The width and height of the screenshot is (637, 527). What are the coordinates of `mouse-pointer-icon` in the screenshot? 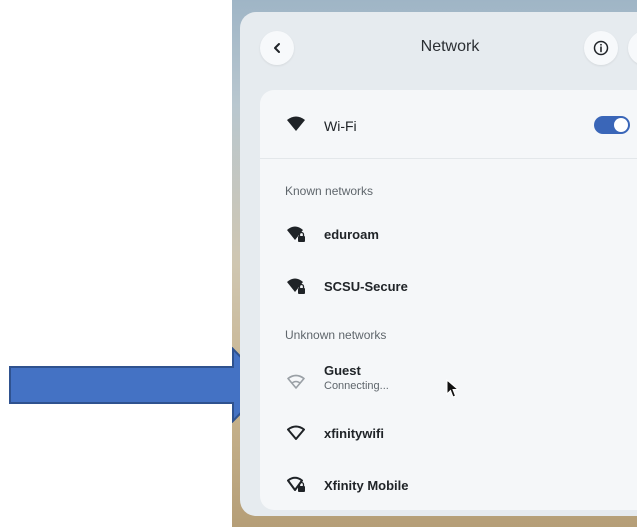 It's located at (453, 388).